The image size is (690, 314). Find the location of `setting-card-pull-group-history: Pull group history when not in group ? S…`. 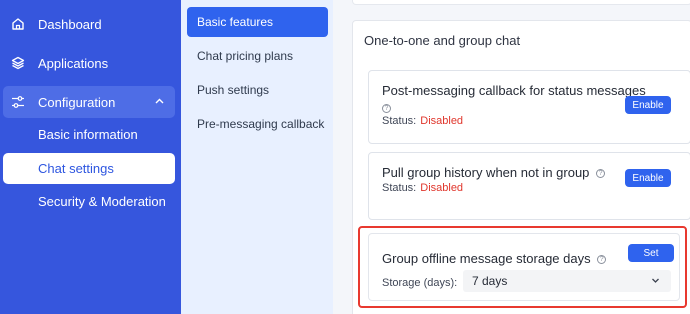

setting-card-pull-group-history: Pull group history when not in group ? S… is located at coordinates (529, 186).